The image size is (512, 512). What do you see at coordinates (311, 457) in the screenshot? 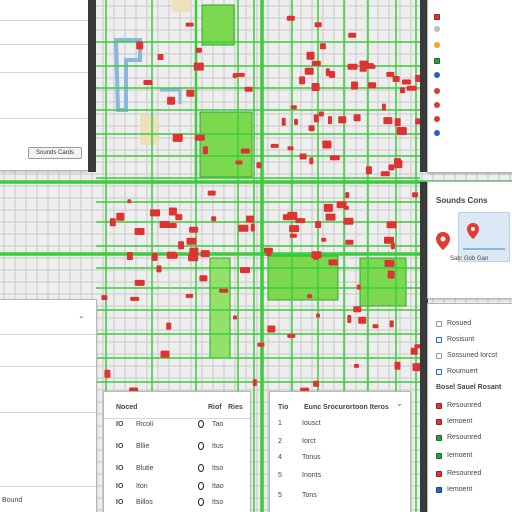
I see `row-label: Tonus` at bounding box center [311, 457].